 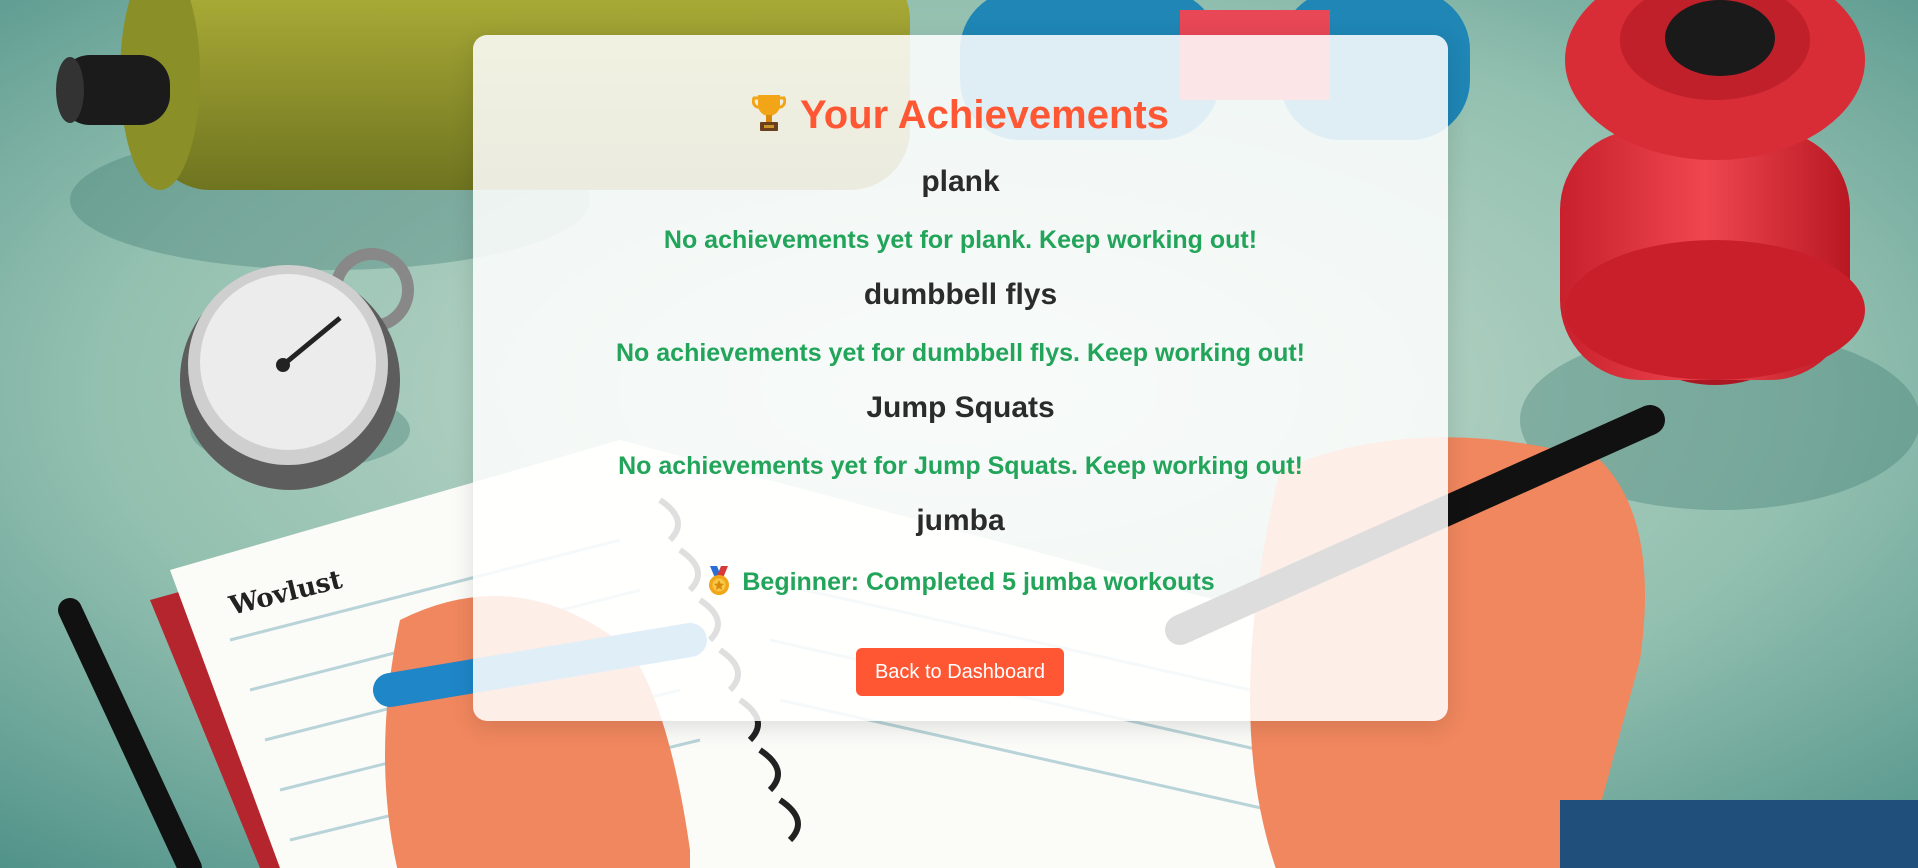 I want to click on section-title-jump-squats: Jump Squats, so click(x=960, y=407).